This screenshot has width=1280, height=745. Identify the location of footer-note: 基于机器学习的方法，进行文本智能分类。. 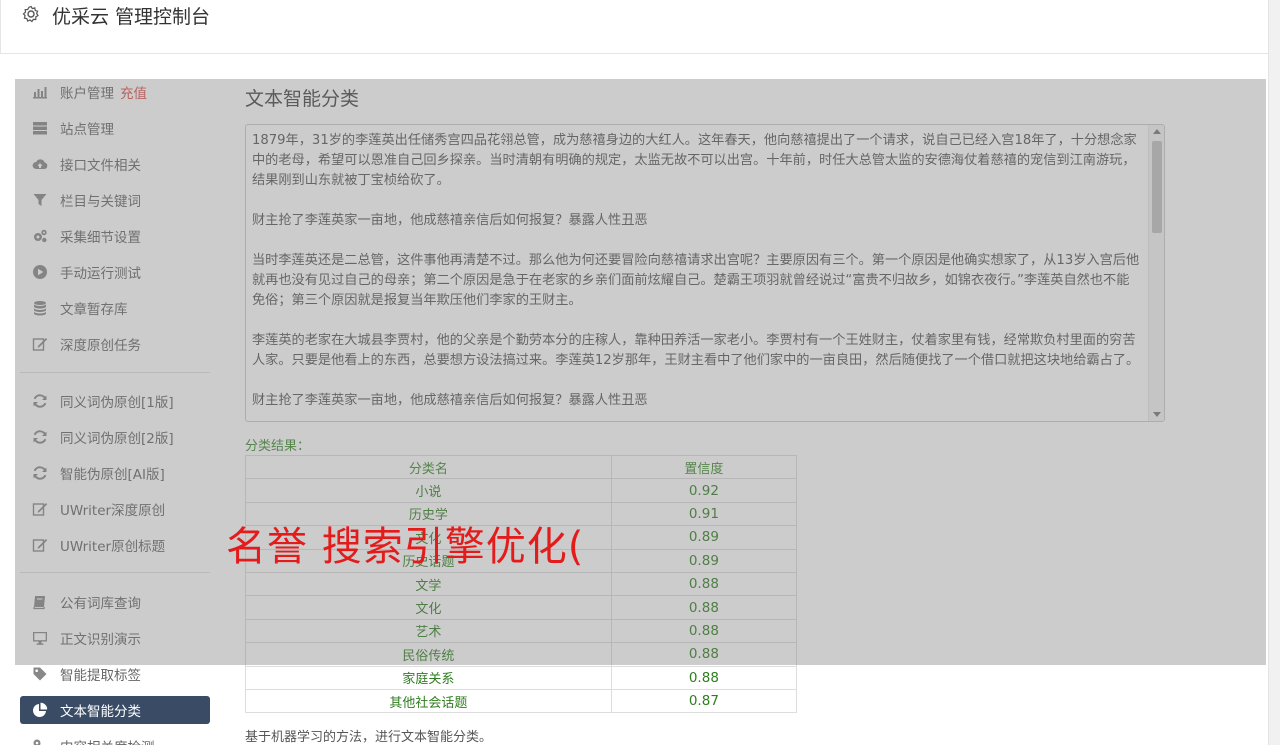
(369, 737).